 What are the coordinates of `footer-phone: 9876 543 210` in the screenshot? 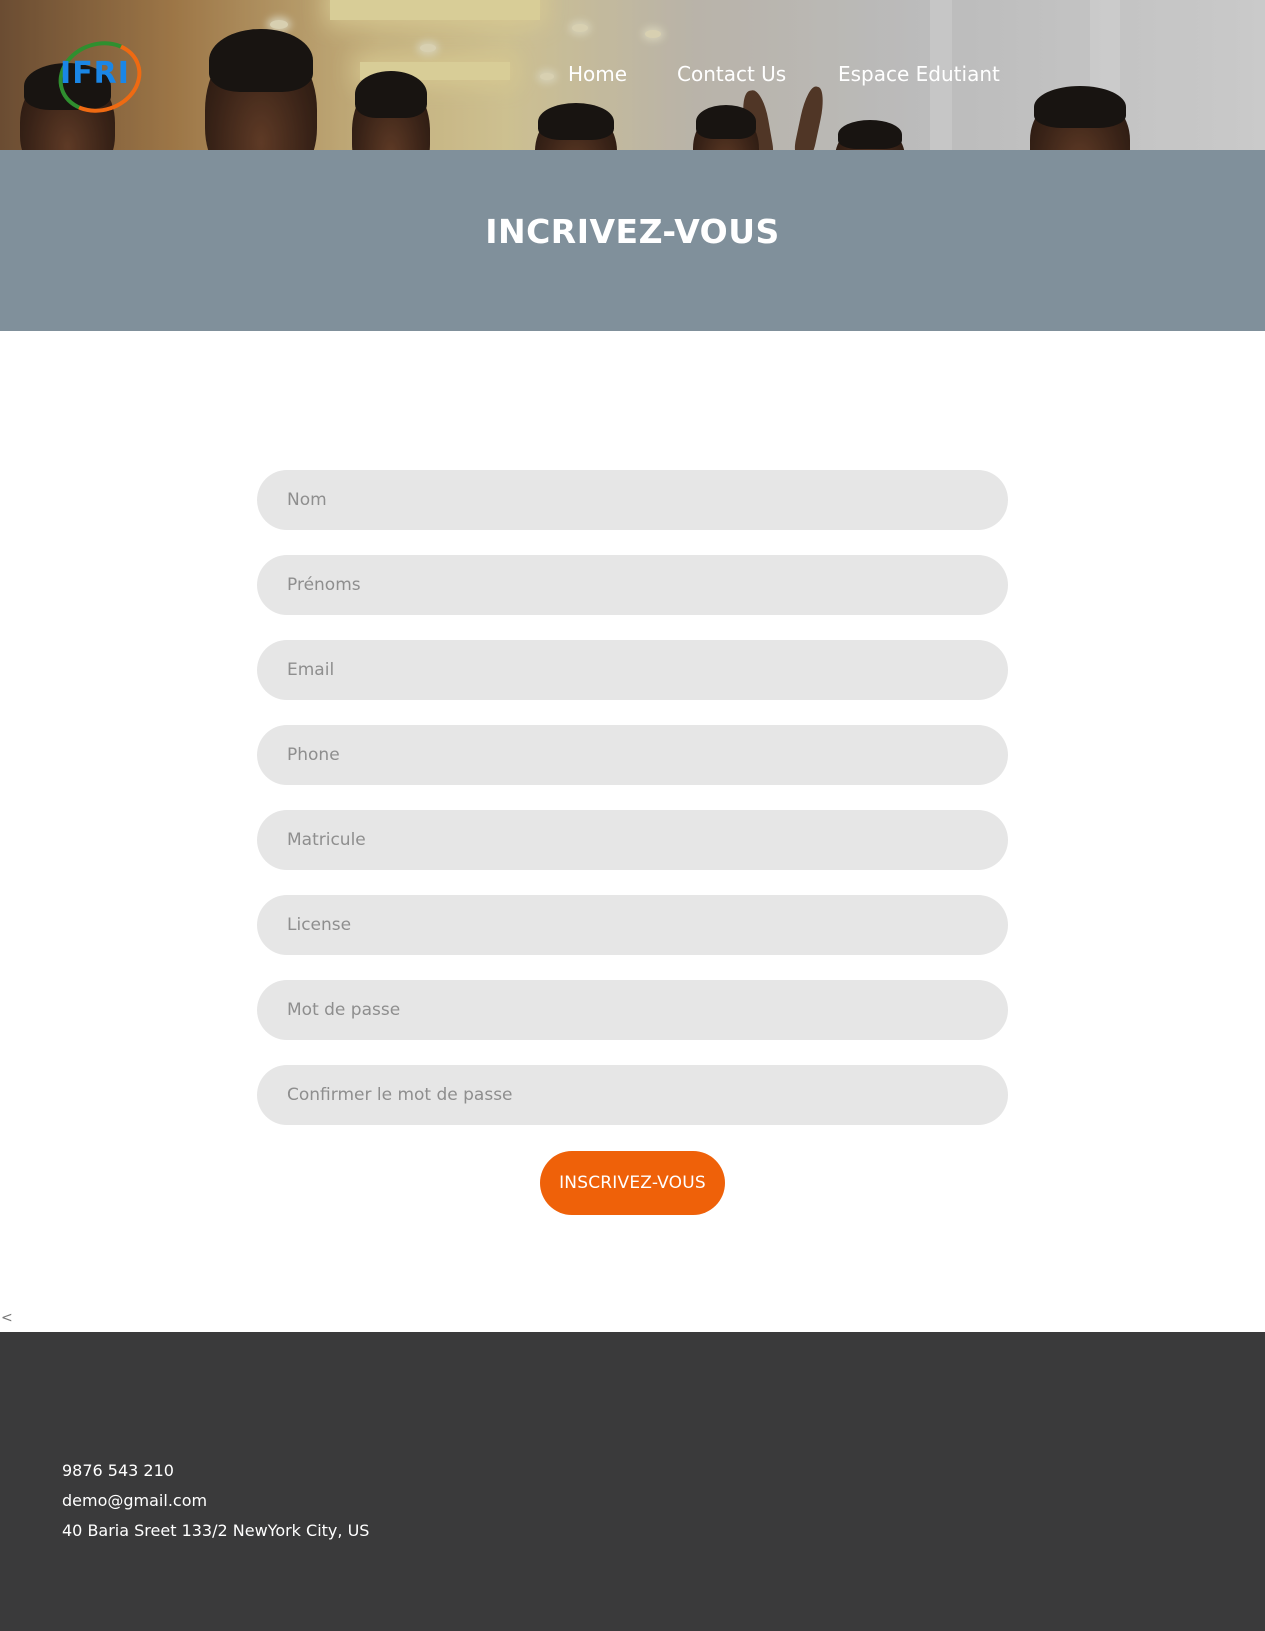 It's located at (118, 1470).